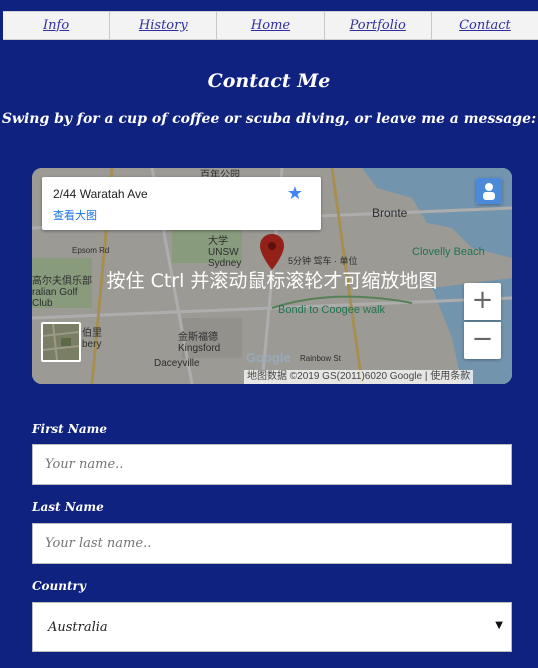  What do you see at coordinates (268, 357) in the screenshot?
I see `google-logo: Google` at bounding box center [268, 357].